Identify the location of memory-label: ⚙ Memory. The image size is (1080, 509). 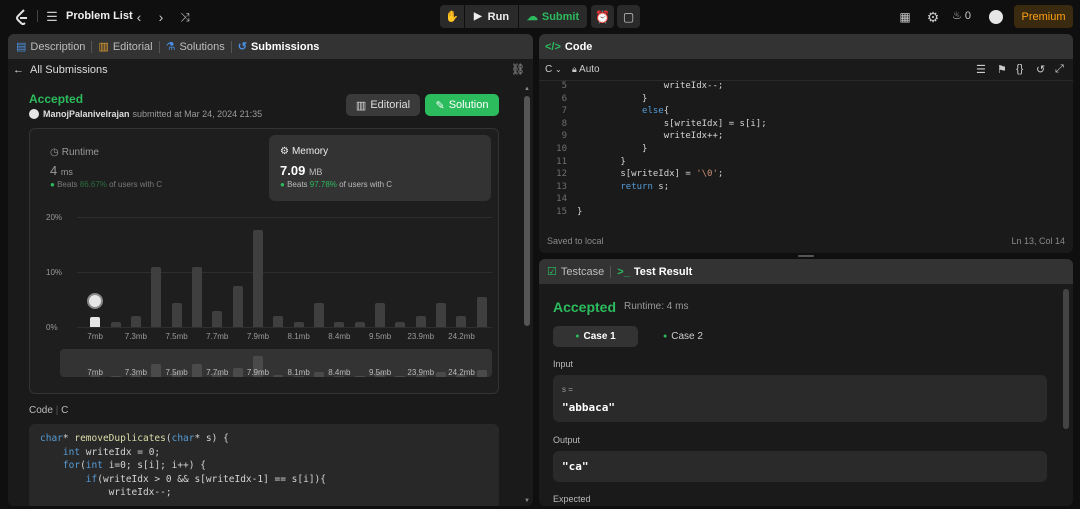
(304, 151).